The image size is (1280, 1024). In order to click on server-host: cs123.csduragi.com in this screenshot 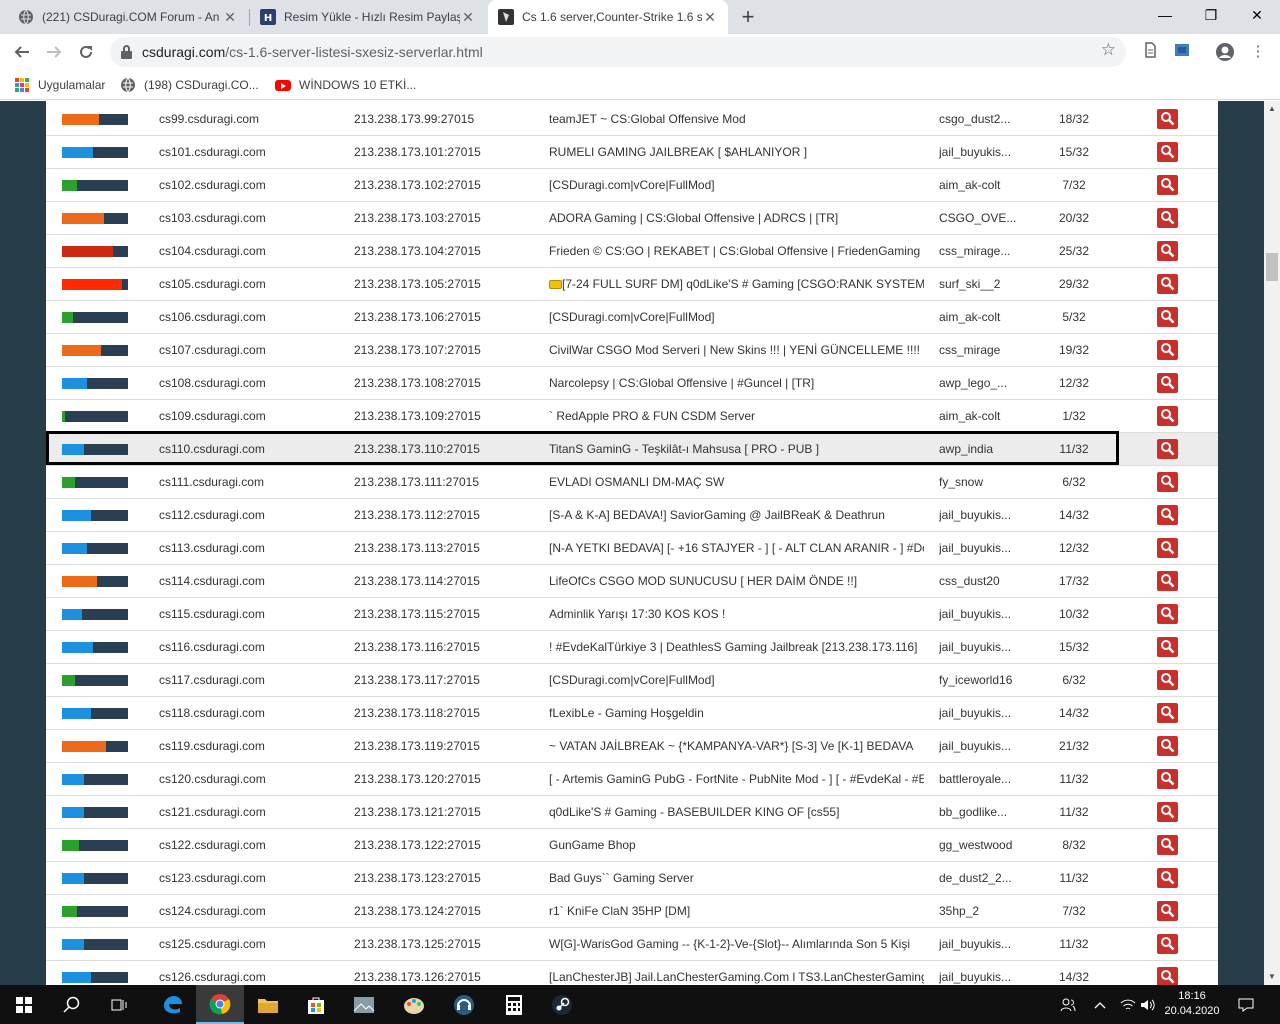, I will do `click(249, 878)`.